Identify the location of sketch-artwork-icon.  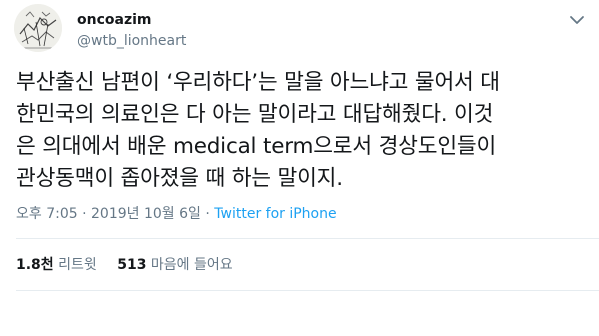
(38, 28).